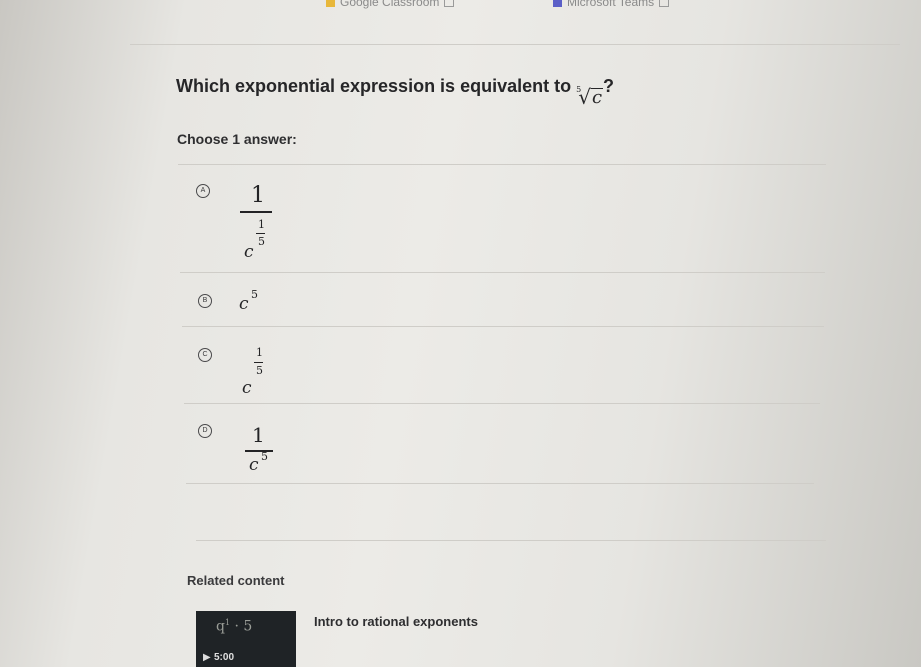 The image size is (921, 667). What do you see at coordinates (224, 657) in the screenshot?
I see `video-duration: 5:00` at bounding box center [224, 657].